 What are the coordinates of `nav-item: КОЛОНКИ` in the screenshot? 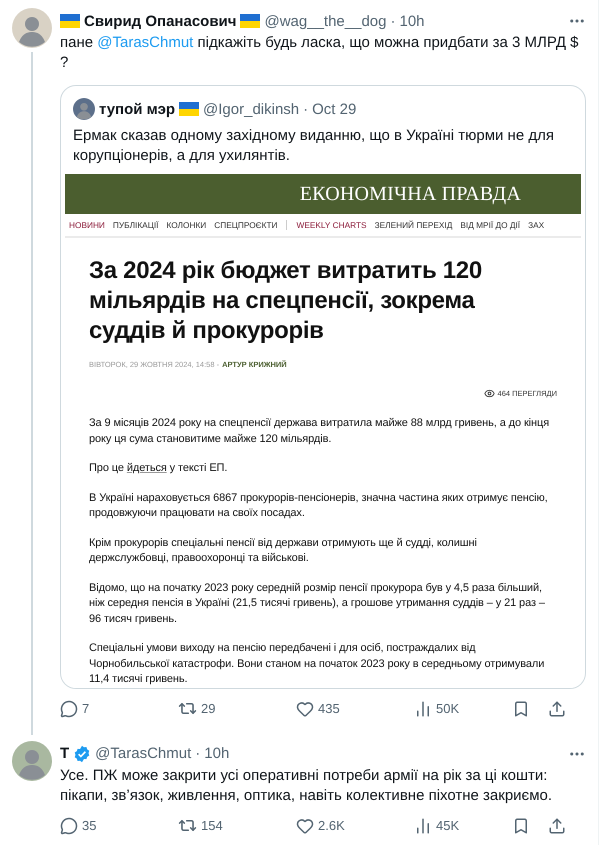 It's located at (186, 225).